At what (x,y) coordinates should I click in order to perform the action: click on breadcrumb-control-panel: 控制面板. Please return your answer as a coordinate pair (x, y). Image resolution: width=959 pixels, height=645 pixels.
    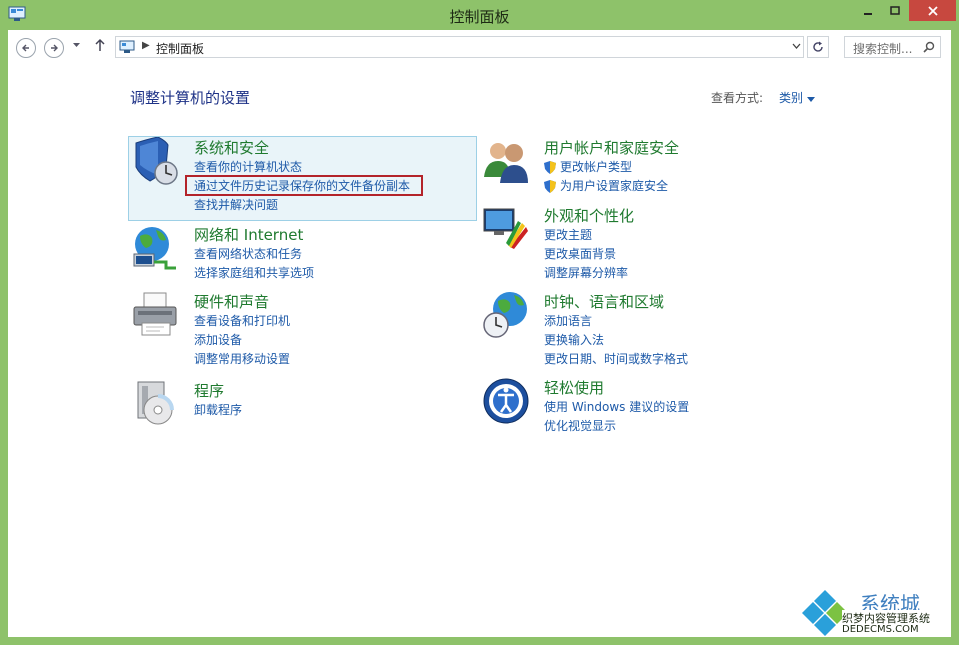
    Looking at the image, I should click on (180, 48).